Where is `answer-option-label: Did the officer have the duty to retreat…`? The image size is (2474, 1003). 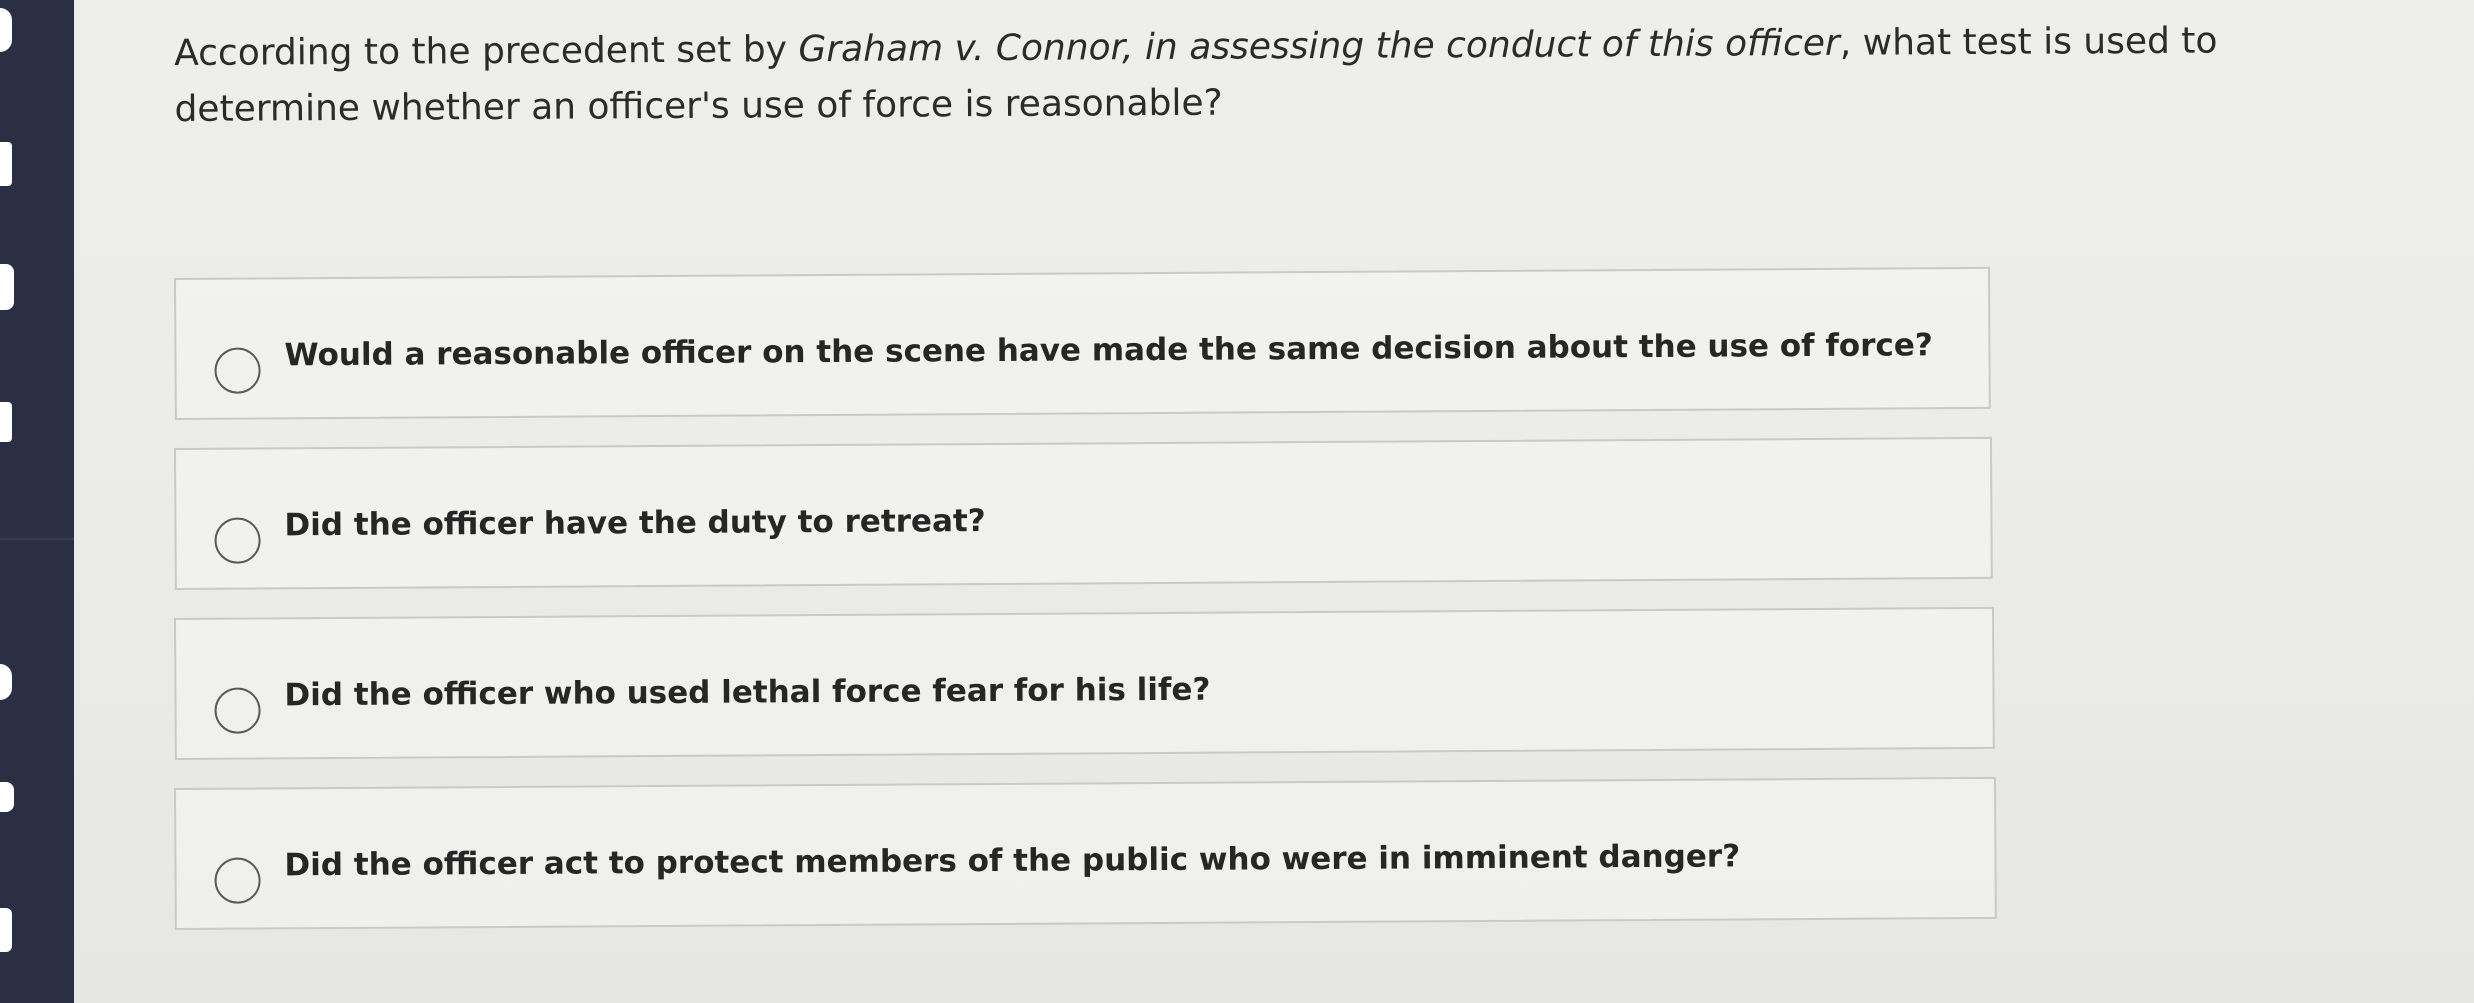
answer-option-label: Did the officer have the duty to retreat… is located at coordinates (635, 523).